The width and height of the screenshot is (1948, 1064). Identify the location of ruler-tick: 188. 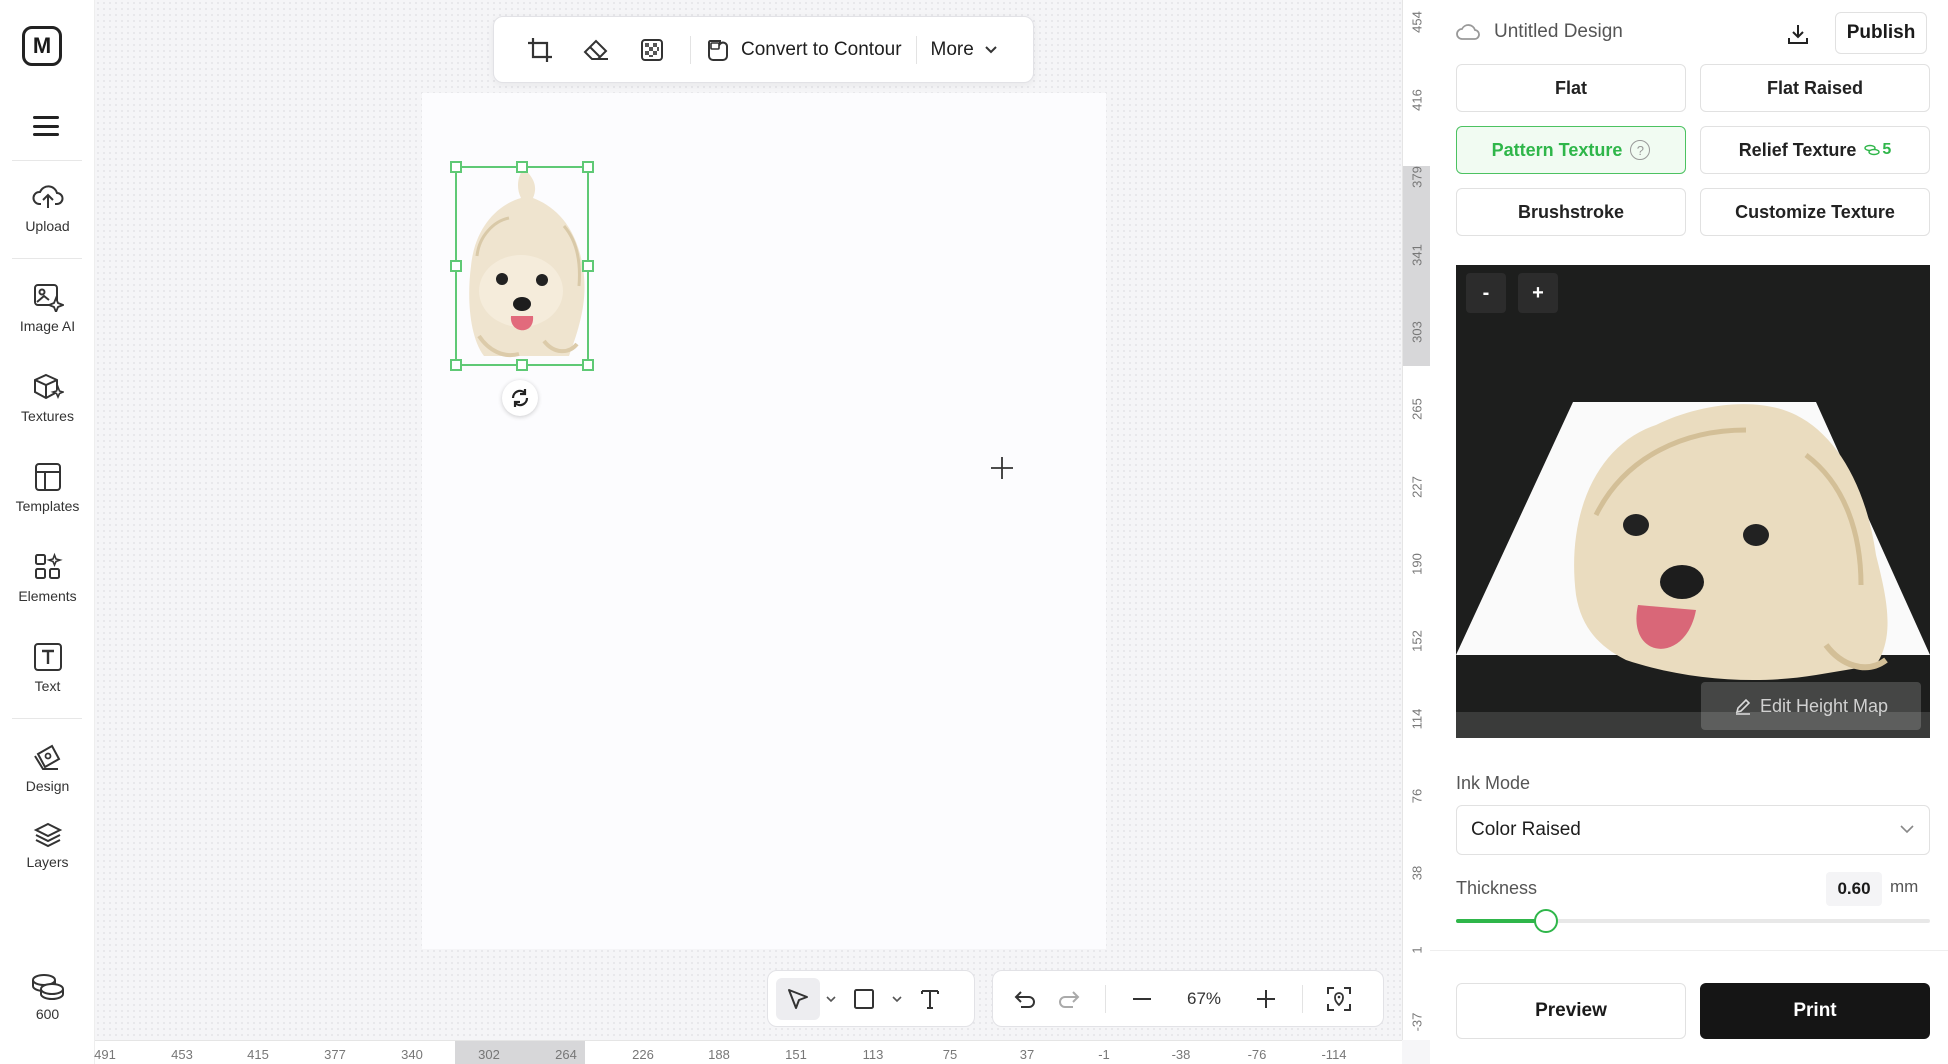
(719, 1054).